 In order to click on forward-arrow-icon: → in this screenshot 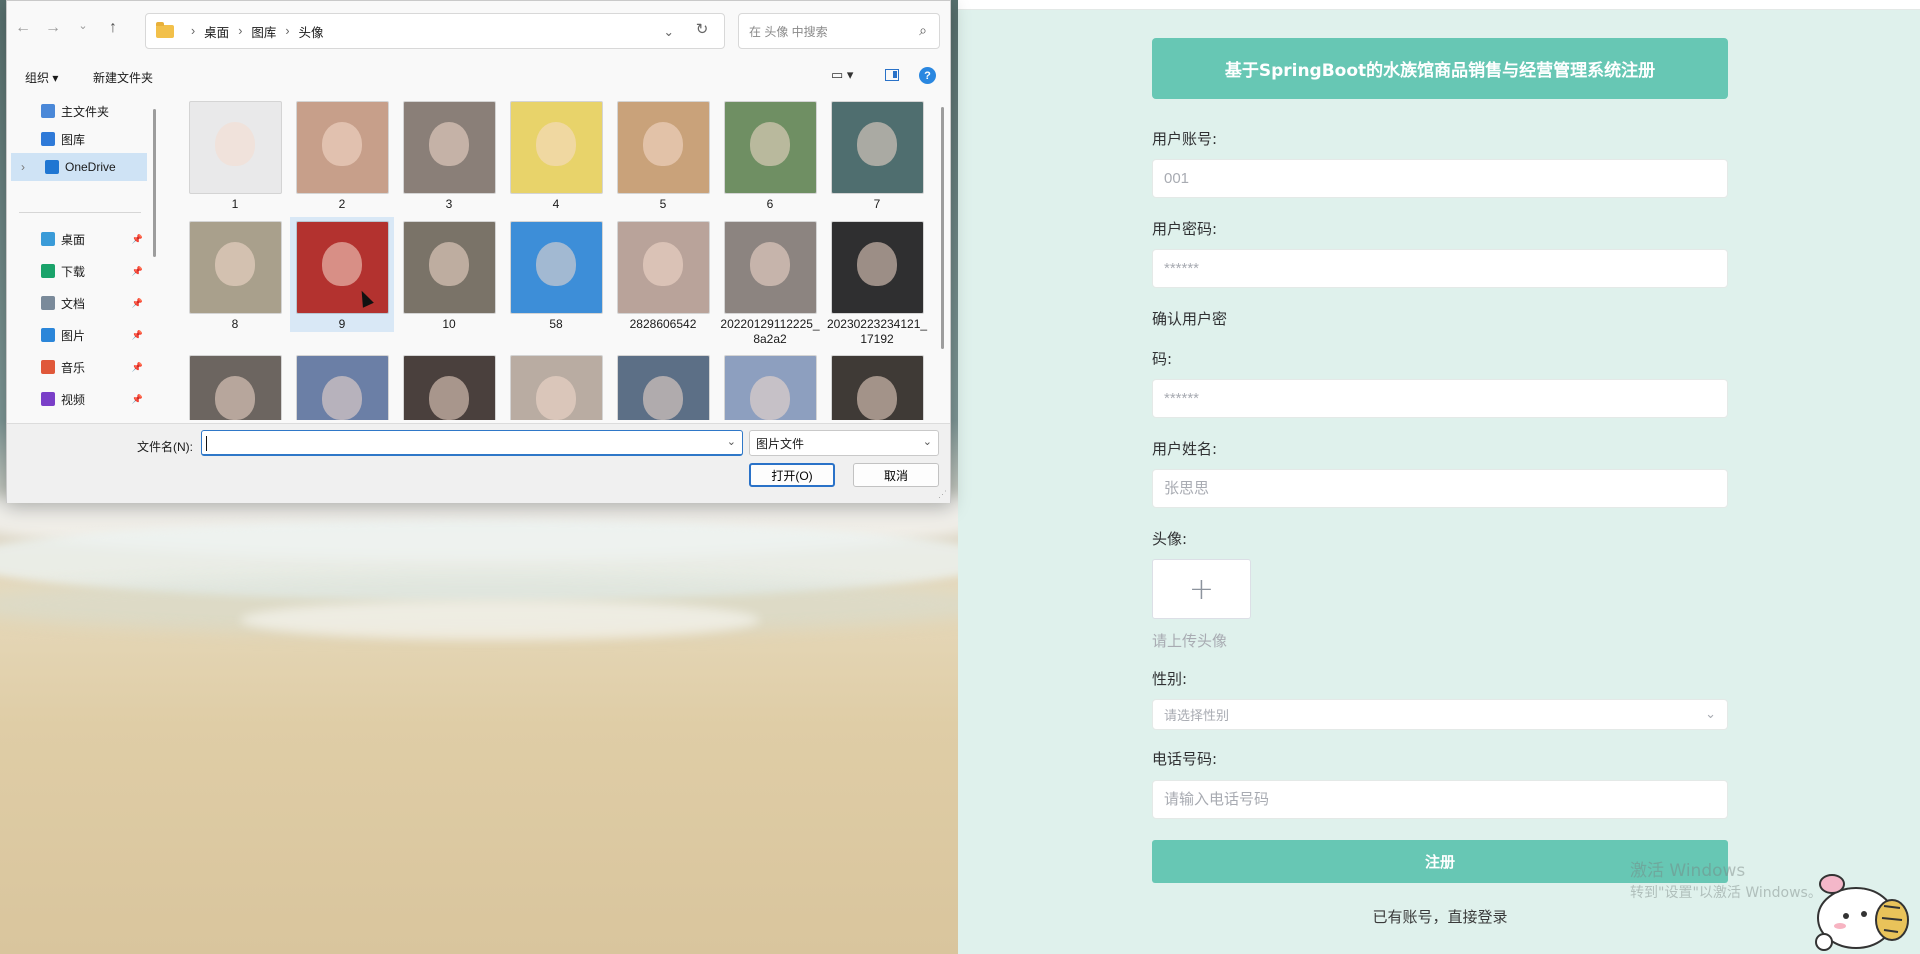, I will do `click(53, 28)`.